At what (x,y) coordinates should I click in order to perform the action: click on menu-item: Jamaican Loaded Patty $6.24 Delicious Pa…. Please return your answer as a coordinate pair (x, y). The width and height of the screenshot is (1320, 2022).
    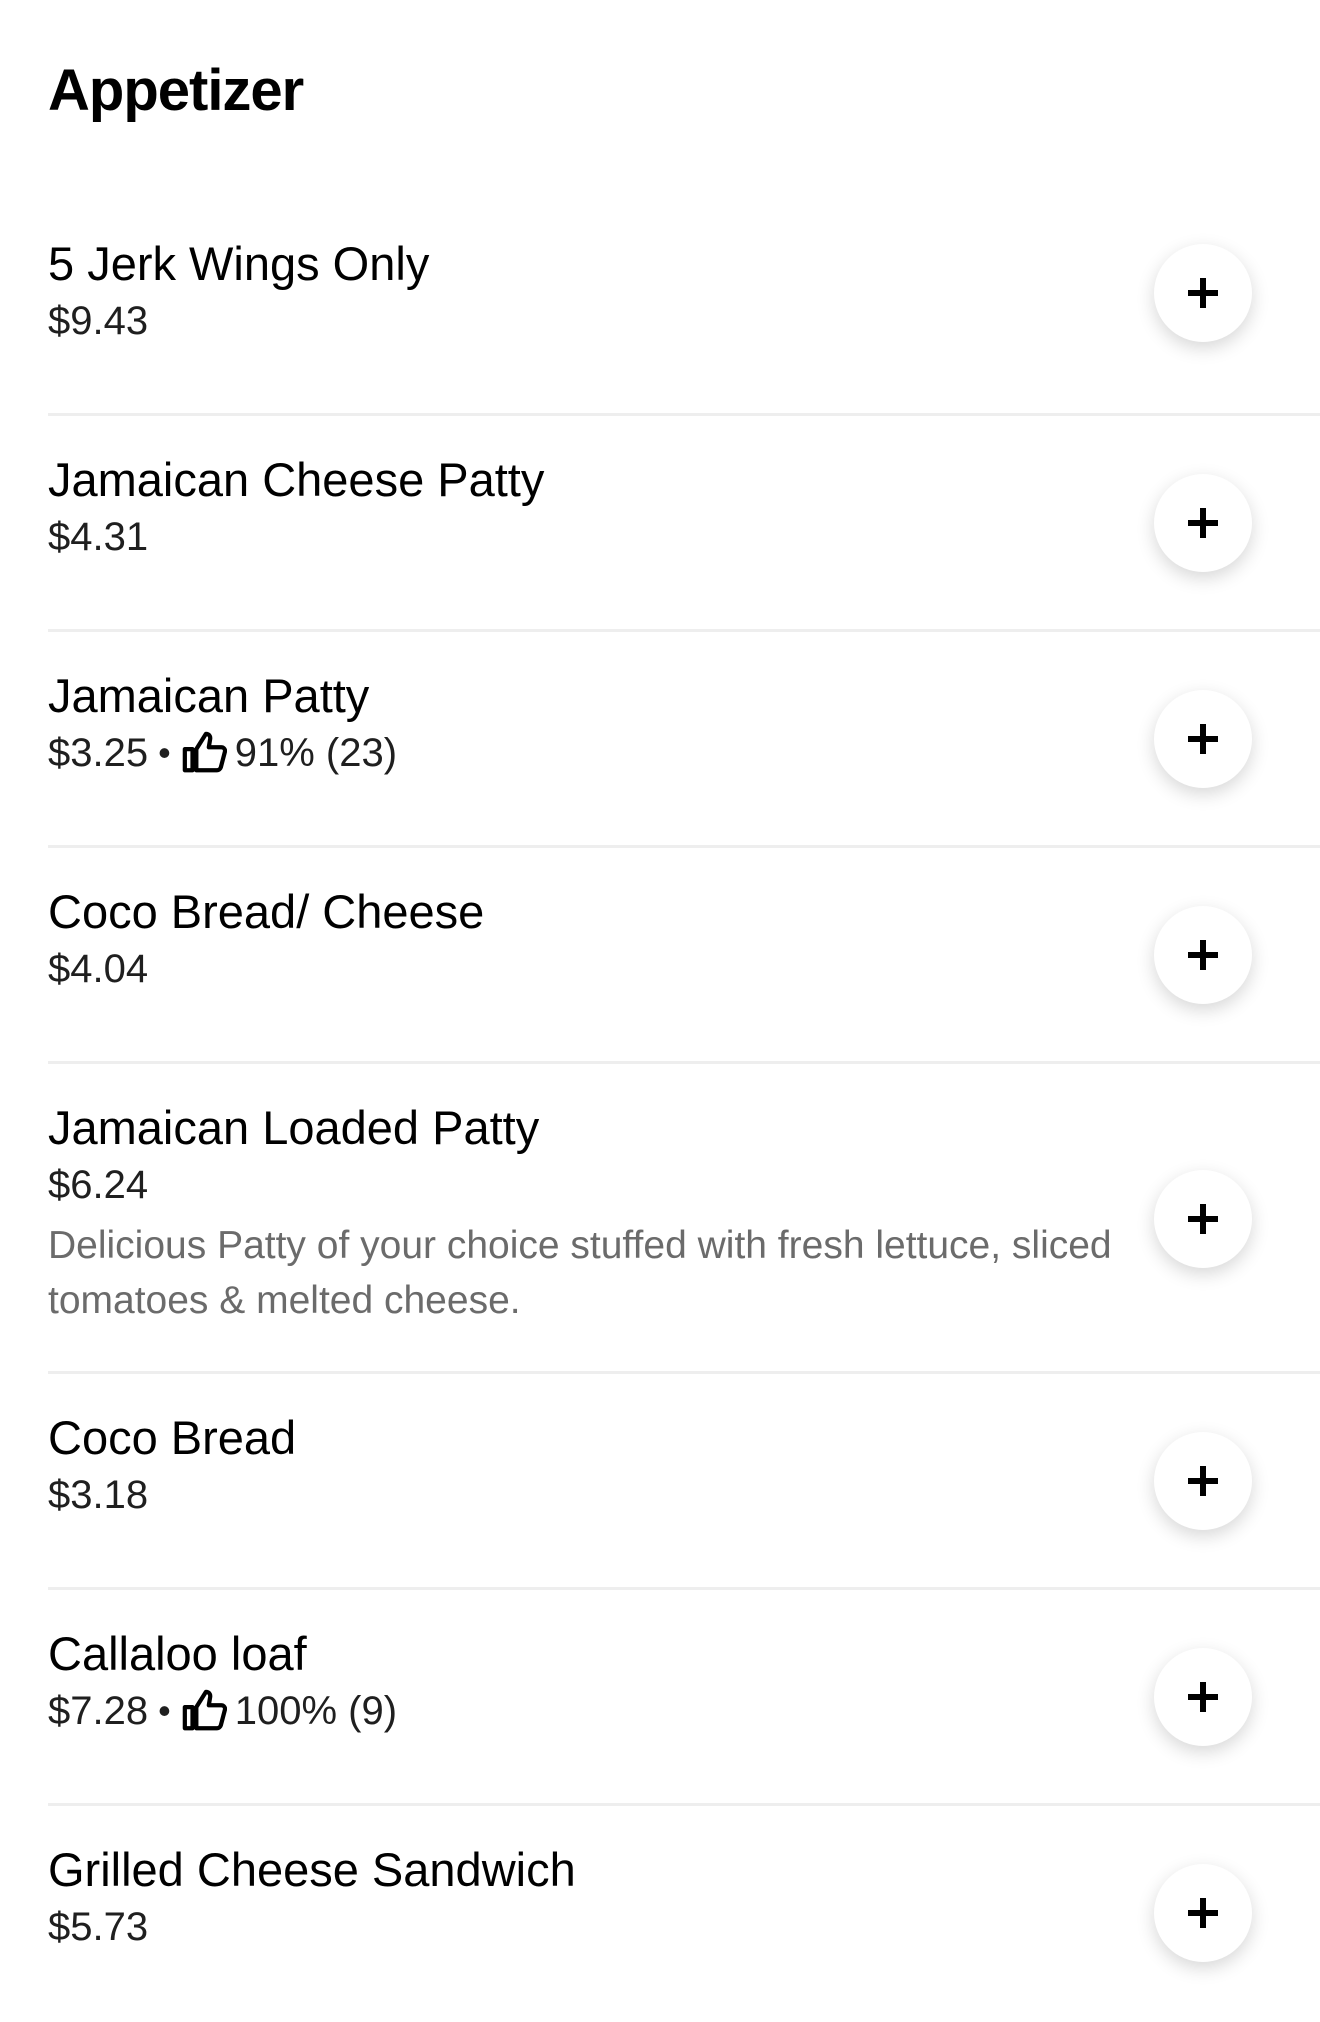
    Looking at the image, I should click on (684, 1219).